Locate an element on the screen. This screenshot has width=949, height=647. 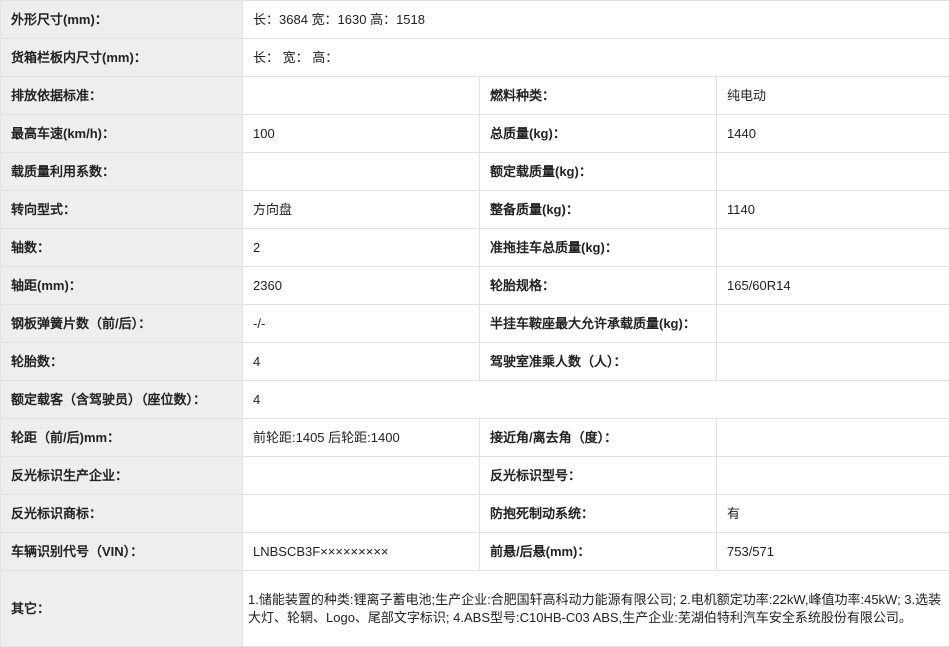
spec-label: 最高车速(km/h)： is located at coordinates (122, 134).